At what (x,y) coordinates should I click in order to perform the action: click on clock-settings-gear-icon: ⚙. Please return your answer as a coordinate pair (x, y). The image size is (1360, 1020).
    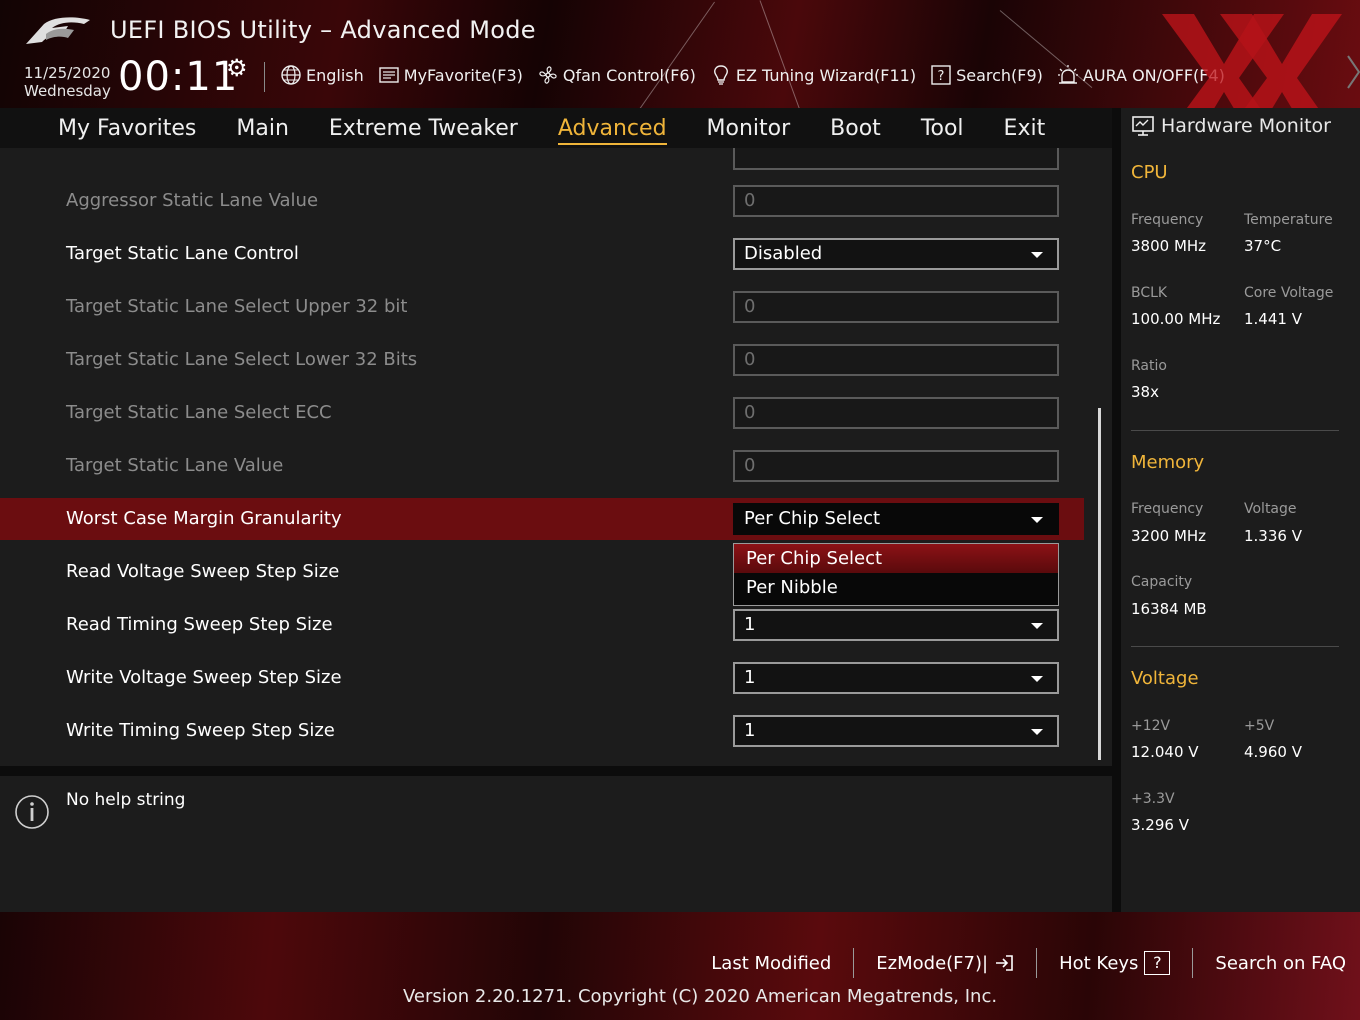
    Looking at the image, I should click on (237, 68).